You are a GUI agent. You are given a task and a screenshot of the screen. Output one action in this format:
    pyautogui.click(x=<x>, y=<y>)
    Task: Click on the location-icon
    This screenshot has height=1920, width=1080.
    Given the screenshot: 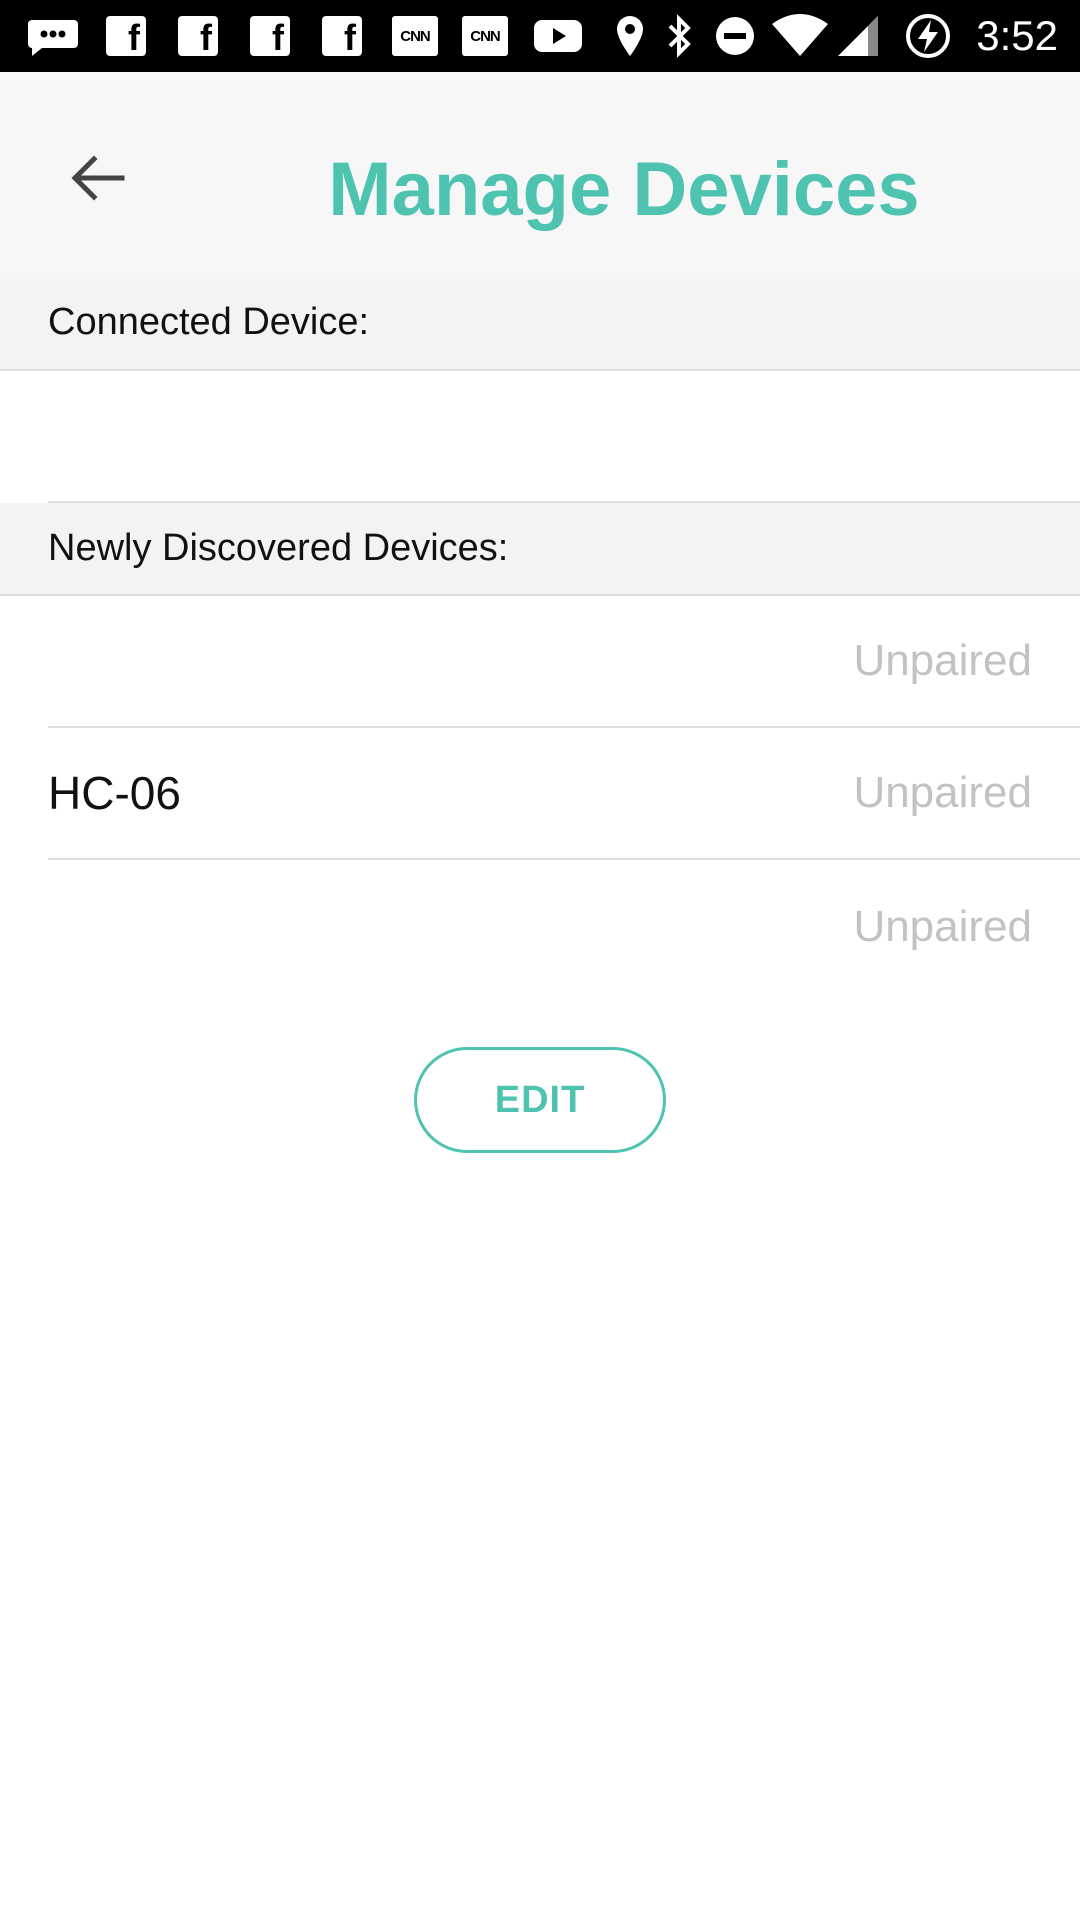 What is the action you would take?
    pyautogui.click(x=630, y=36)
    